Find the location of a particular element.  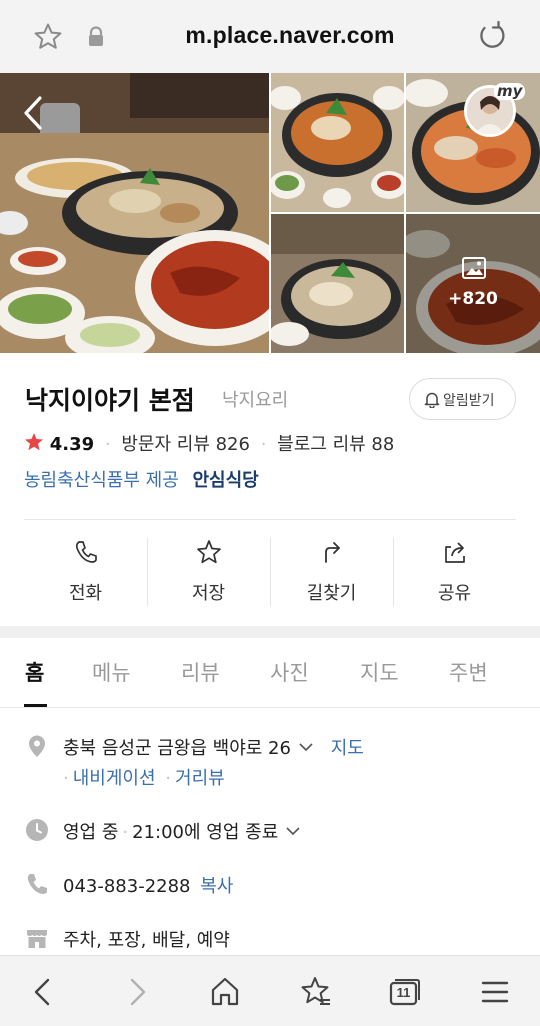

cert-agency: 농림축산식품부 제공 is located at coordinates (101, 480).